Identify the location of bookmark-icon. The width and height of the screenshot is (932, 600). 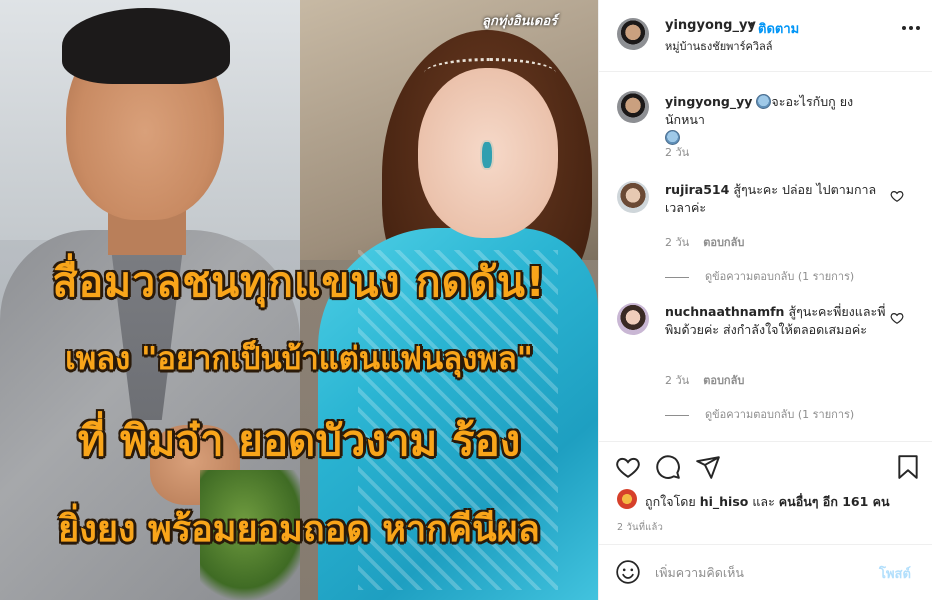
(908, 467).